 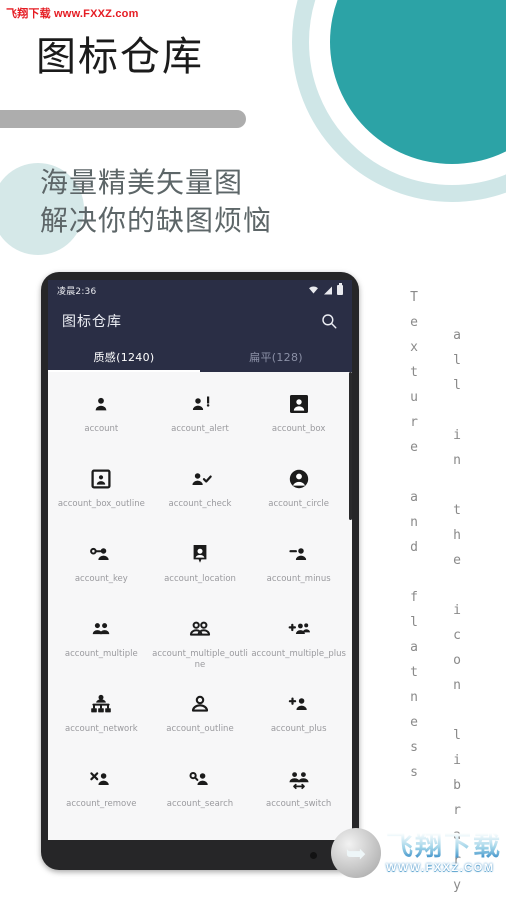 What do you see at coordinates (101, 569) in the screenshot?
I see `icon-cell-account_key: account_key` at bounding box center [101, 569].